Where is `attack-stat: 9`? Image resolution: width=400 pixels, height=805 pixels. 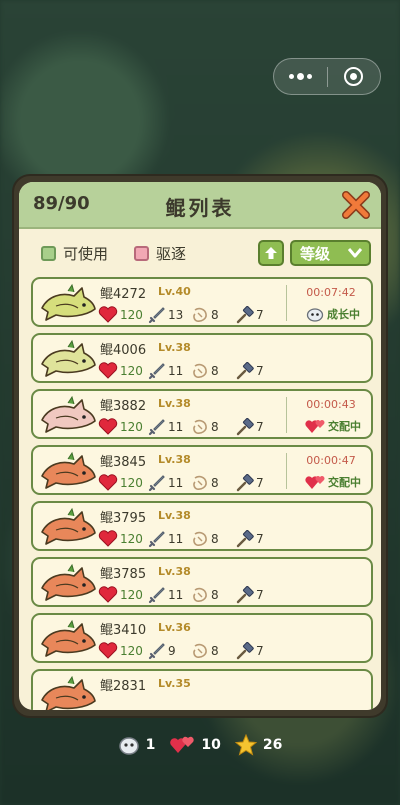
attack-stat: 9 is located at coordinates (162, 651).